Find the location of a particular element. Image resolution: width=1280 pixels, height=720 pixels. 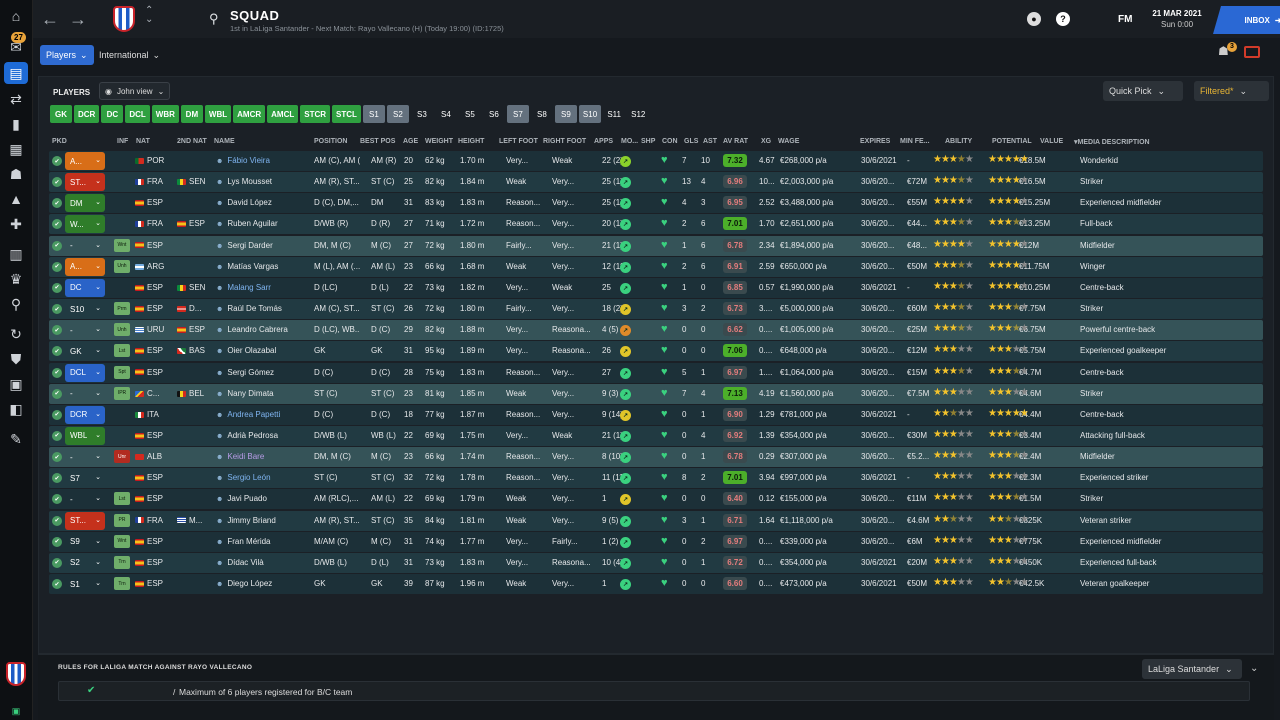

collapse-chevron-icon: ⌄ is located at coordinates (1254, 668).